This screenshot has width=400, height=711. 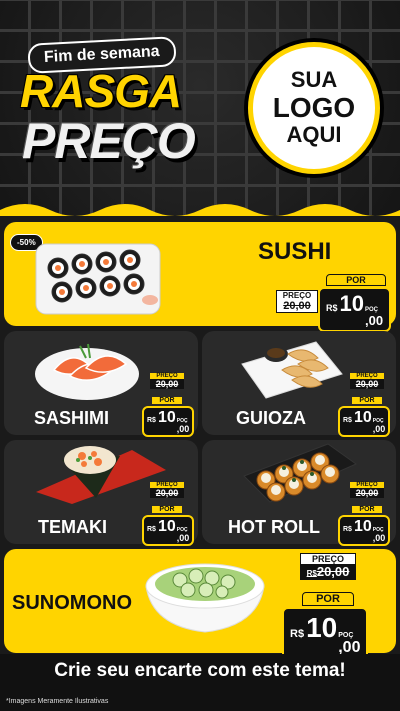 What do you see at coordinates (379, 429) in the screenshot?
I see `new-price-dec-guioza: ,00` at bounding box center [379, 429].